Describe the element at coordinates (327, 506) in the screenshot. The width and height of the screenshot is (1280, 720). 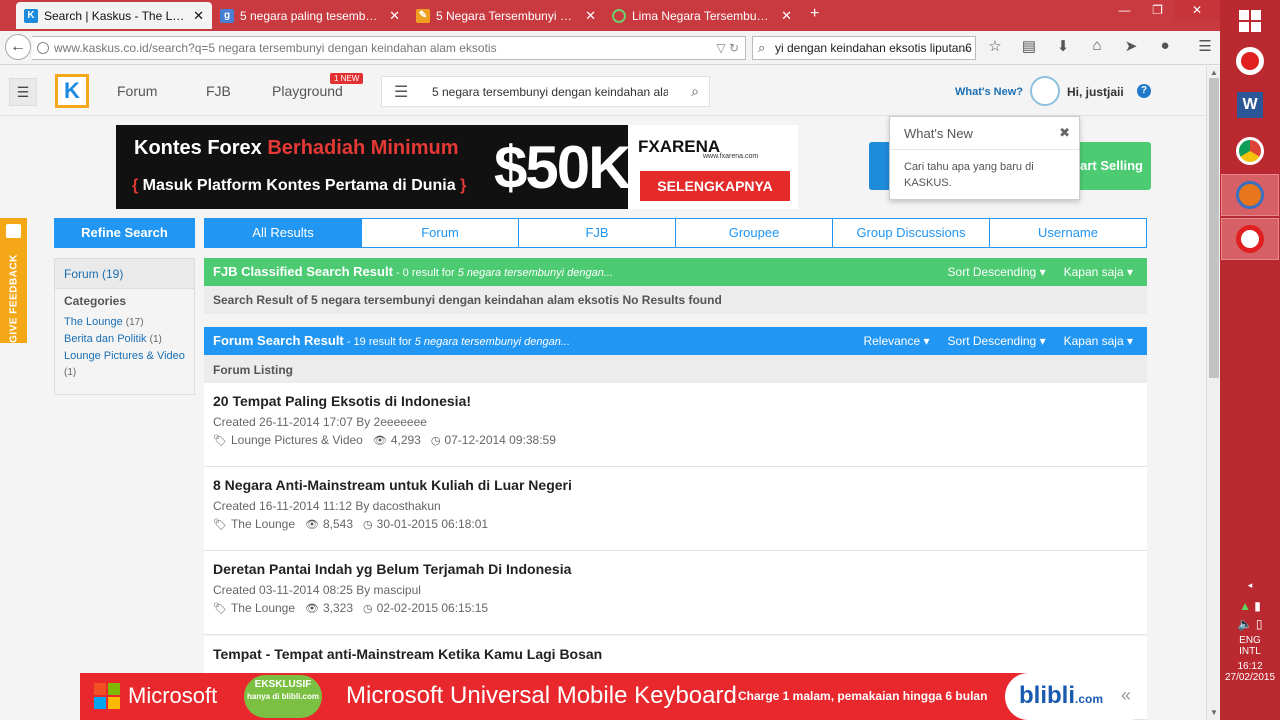
I see `result-created: Created 16-11-2014 11:12 By dacosthakun` at that location.